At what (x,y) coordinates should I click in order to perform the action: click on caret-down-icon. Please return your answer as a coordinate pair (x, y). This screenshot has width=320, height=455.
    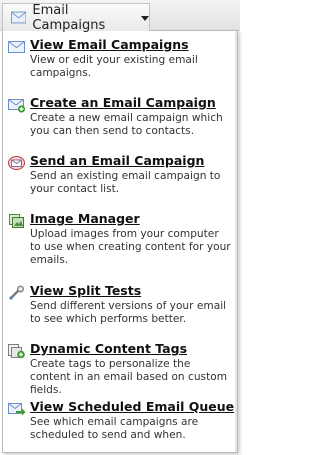
    Looking at the image, I should click on (145, 18).